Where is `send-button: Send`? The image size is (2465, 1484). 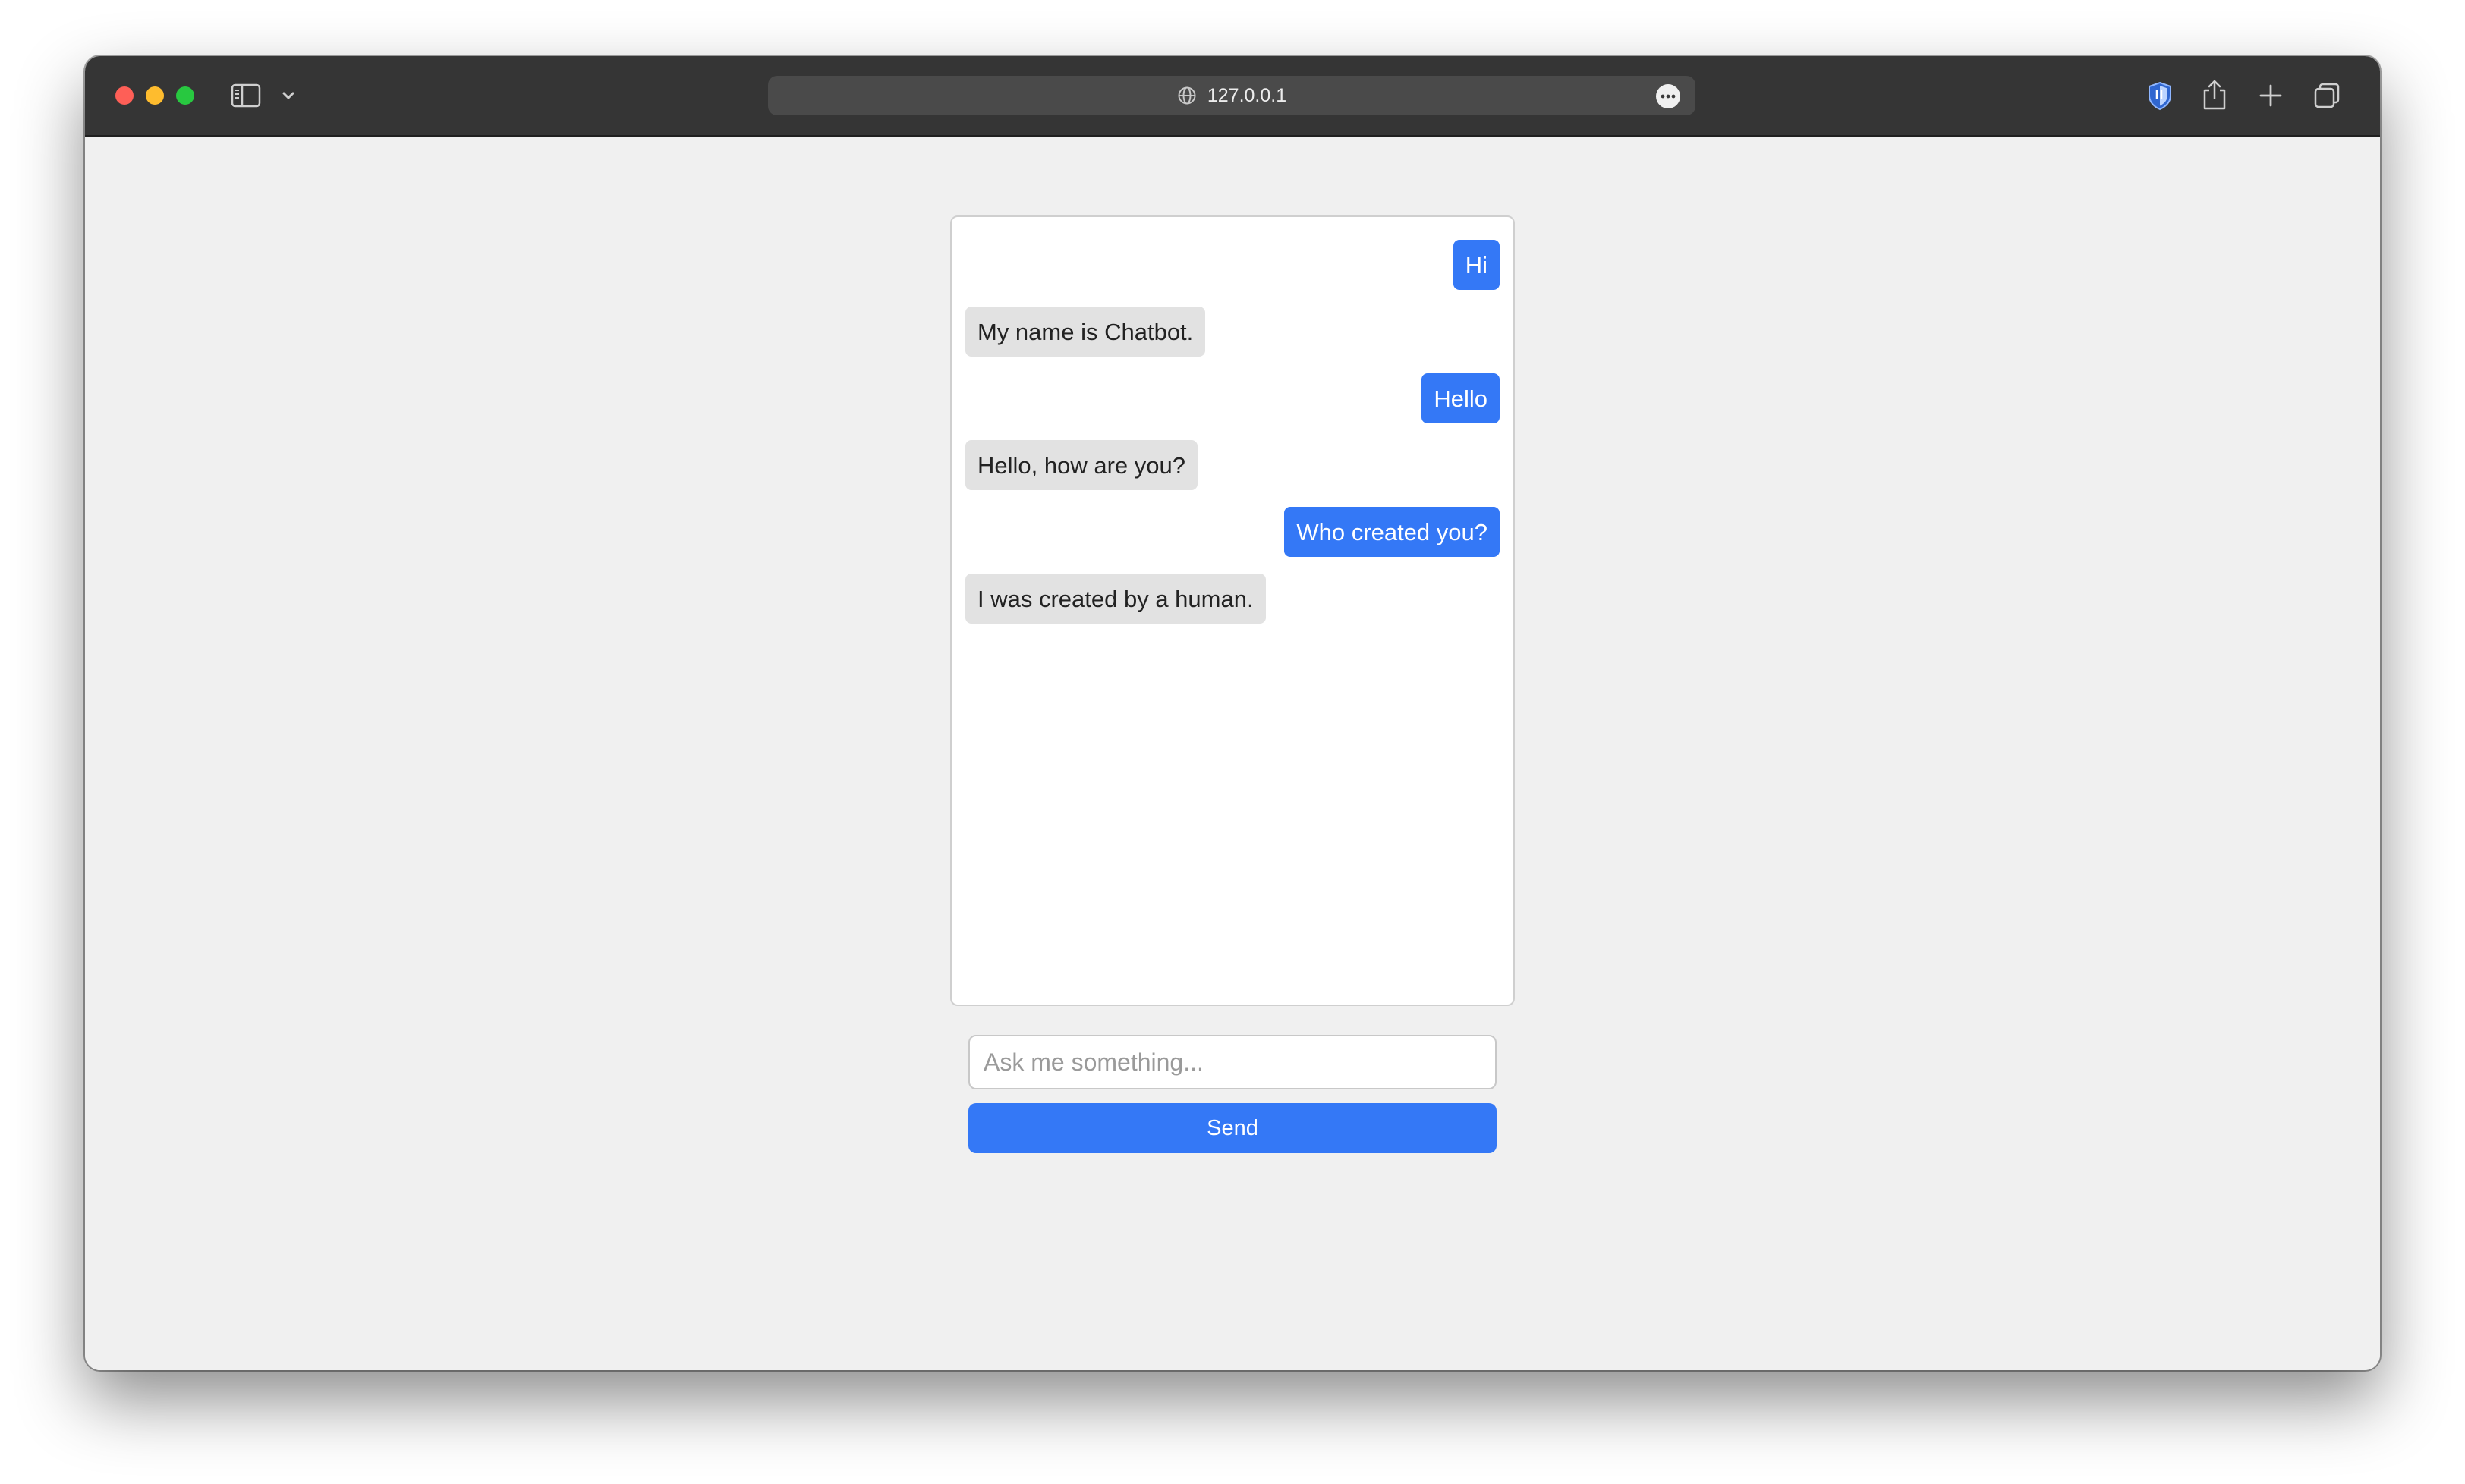
send-button: Send is located at coordinates (1232, 1128).